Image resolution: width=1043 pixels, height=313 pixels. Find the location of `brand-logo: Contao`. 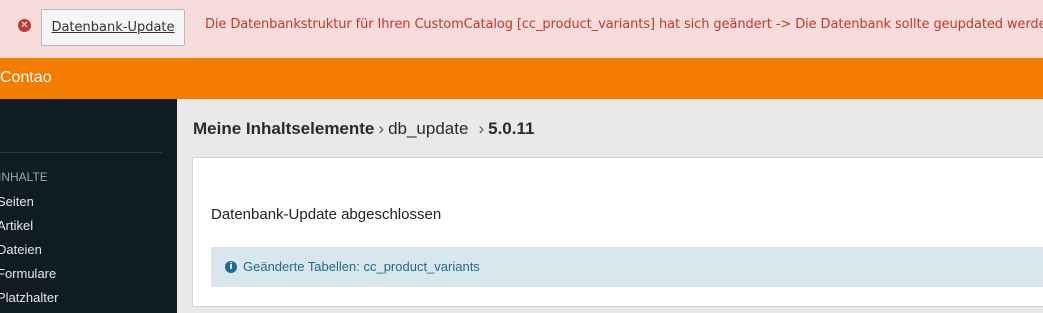

brand-logo: Contao is located at coordinates (26, 78).